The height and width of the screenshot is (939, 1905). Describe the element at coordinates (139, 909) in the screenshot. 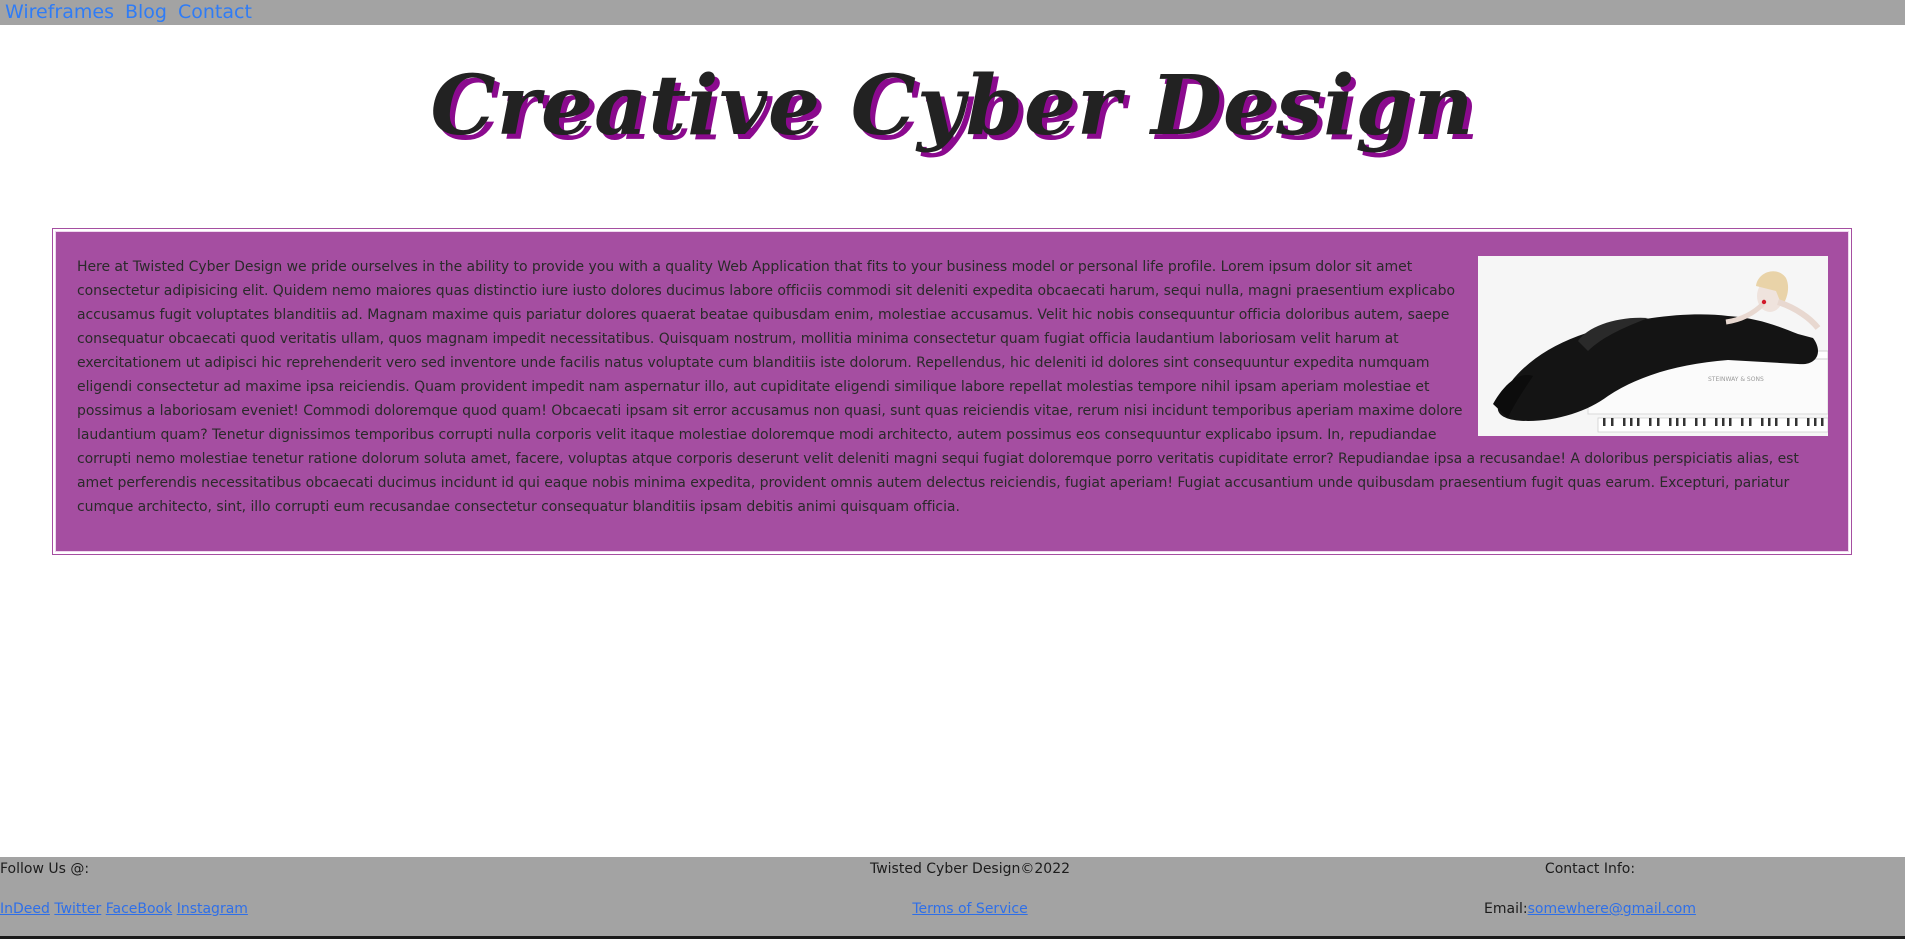

I see `facebook-link: FaceBook` at that location.